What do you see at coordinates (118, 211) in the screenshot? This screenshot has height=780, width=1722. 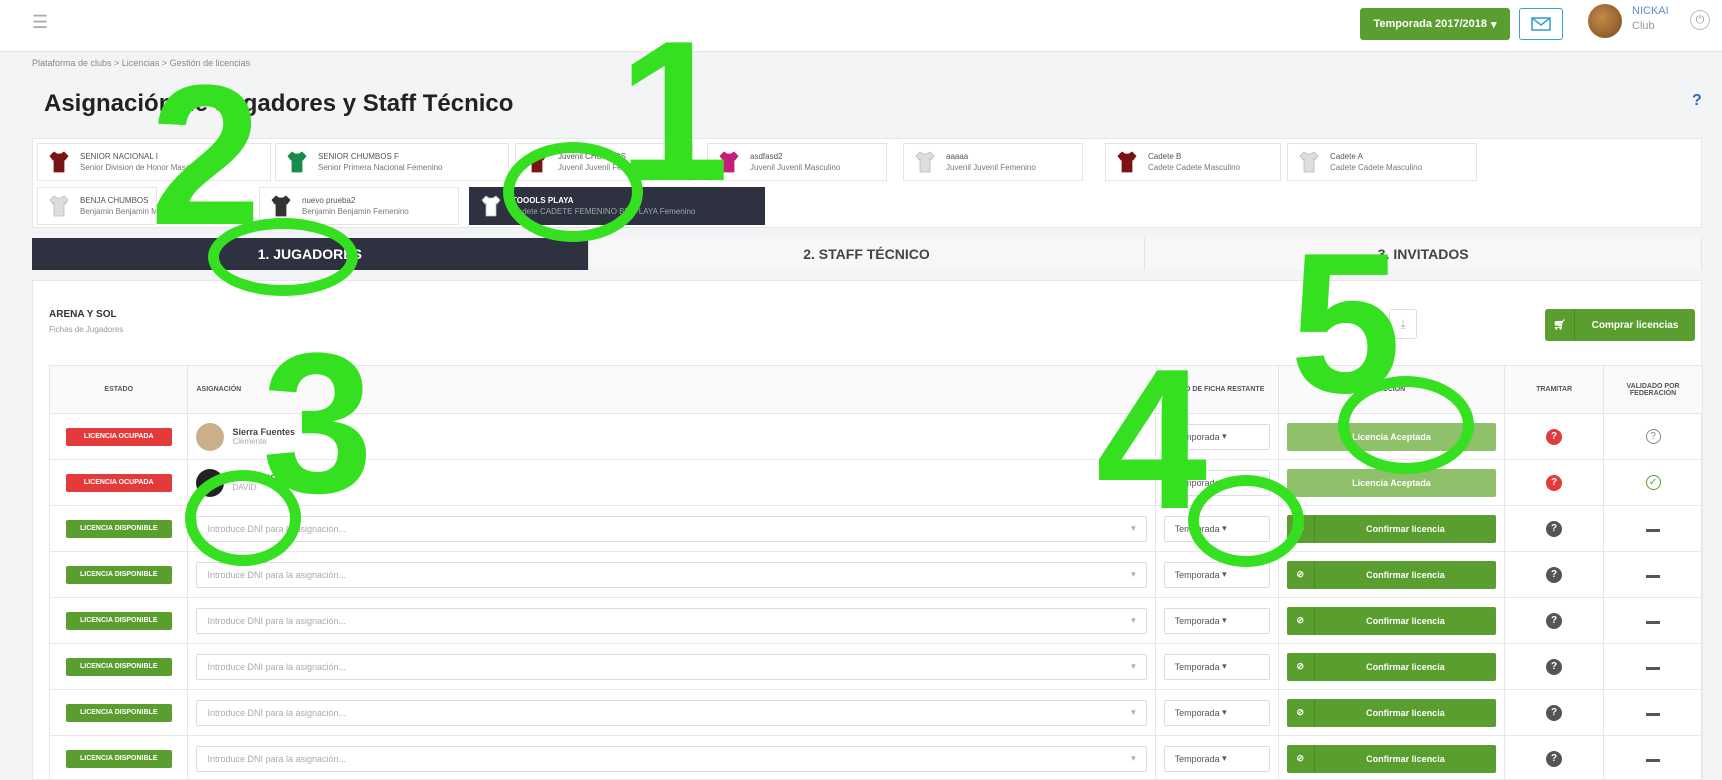 I see `team-category: Benjamin Benjamin Masculino` at bounding box center [118, 211].